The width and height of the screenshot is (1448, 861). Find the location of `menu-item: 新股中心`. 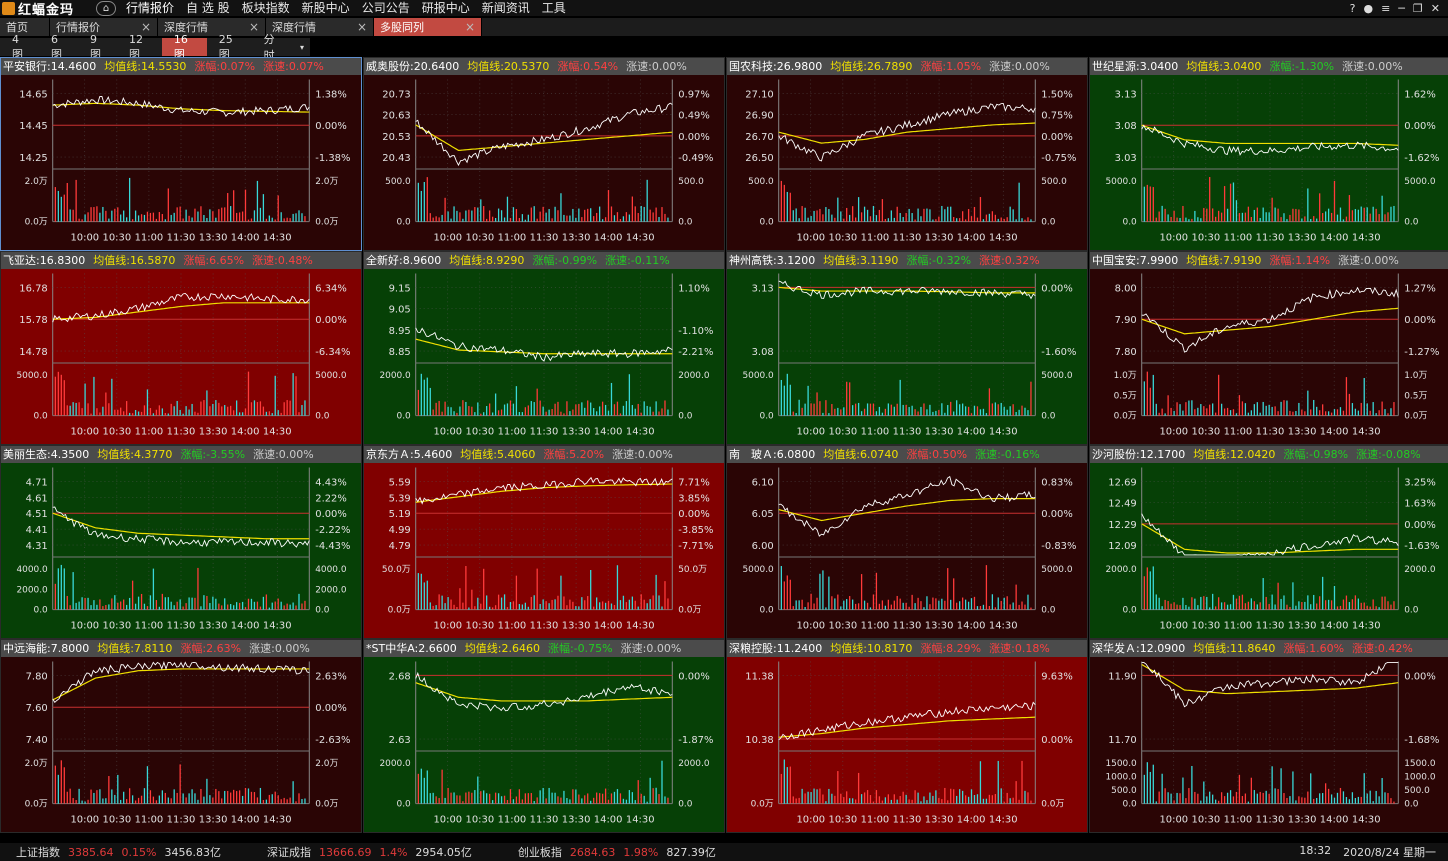

menu-item: 新股中心 is located at coordinates (326, 8).